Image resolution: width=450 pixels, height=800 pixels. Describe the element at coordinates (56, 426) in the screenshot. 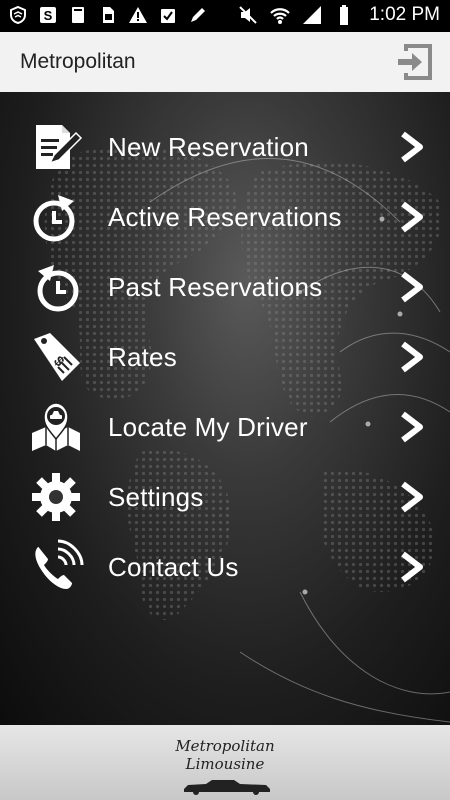

I see `map-car-icon` at that location.